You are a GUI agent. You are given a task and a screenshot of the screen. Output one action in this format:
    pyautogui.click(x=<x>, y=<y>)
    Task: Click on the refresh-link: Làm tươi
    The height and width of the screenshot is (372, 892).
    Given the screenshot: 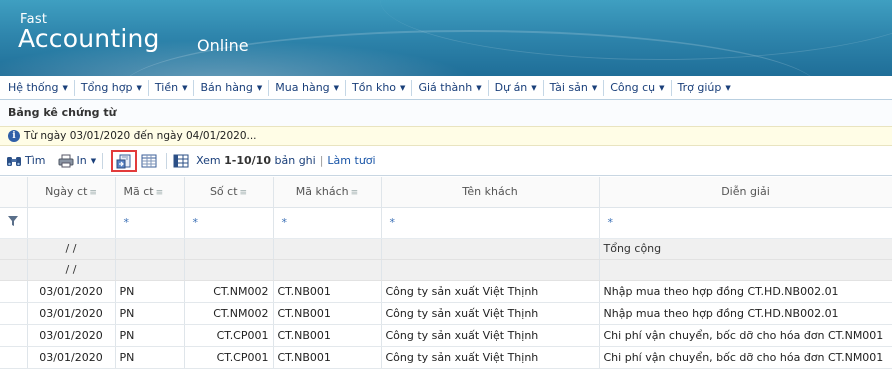 What is the action you would take?
    pyautogui.click(x=351, y=160)
    